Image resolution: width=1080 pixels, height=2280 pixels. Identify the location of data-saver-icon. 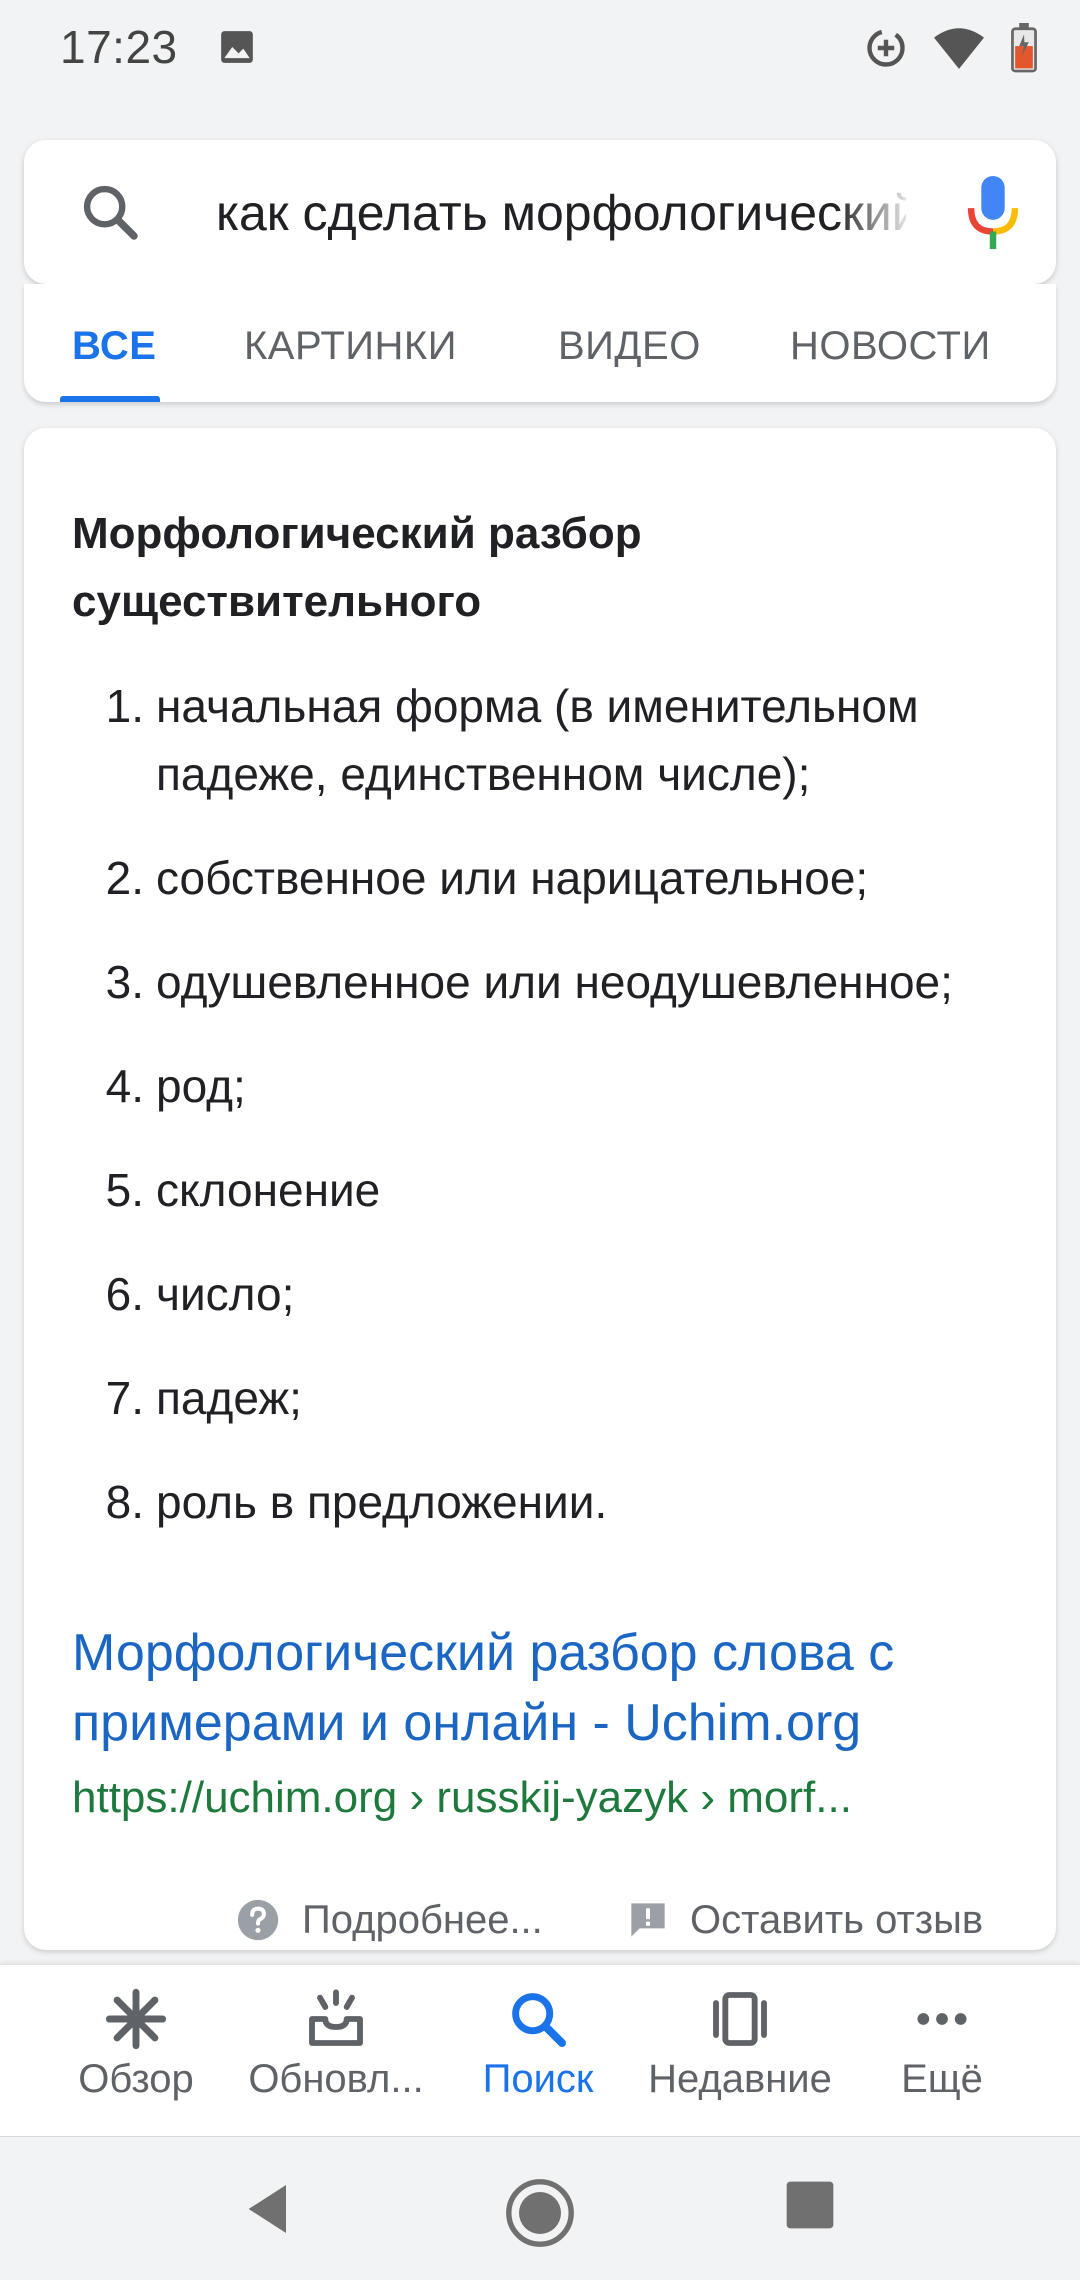
(886, 48).